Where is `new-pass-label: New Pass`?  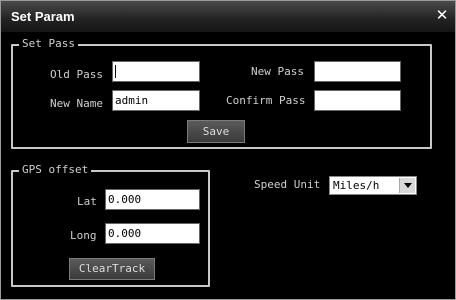
new-pass-label: New Pass is located at coordinates (277, 71).